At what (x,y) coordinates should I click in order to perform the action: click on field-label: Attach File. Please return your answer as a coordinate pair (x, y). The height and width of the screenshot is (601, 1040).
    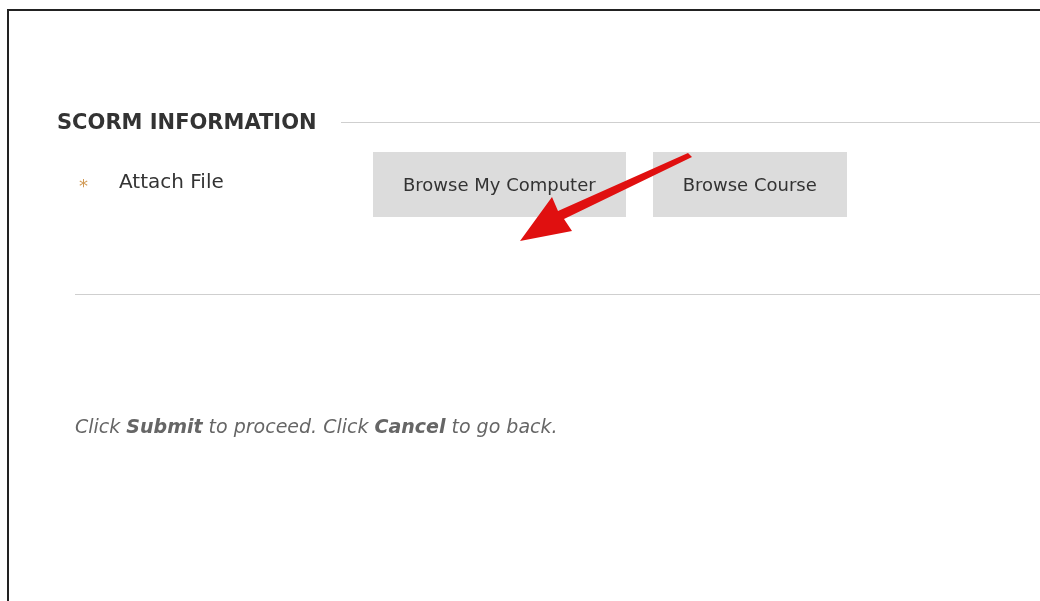
    Looking at the image, I should click on (172, 181).